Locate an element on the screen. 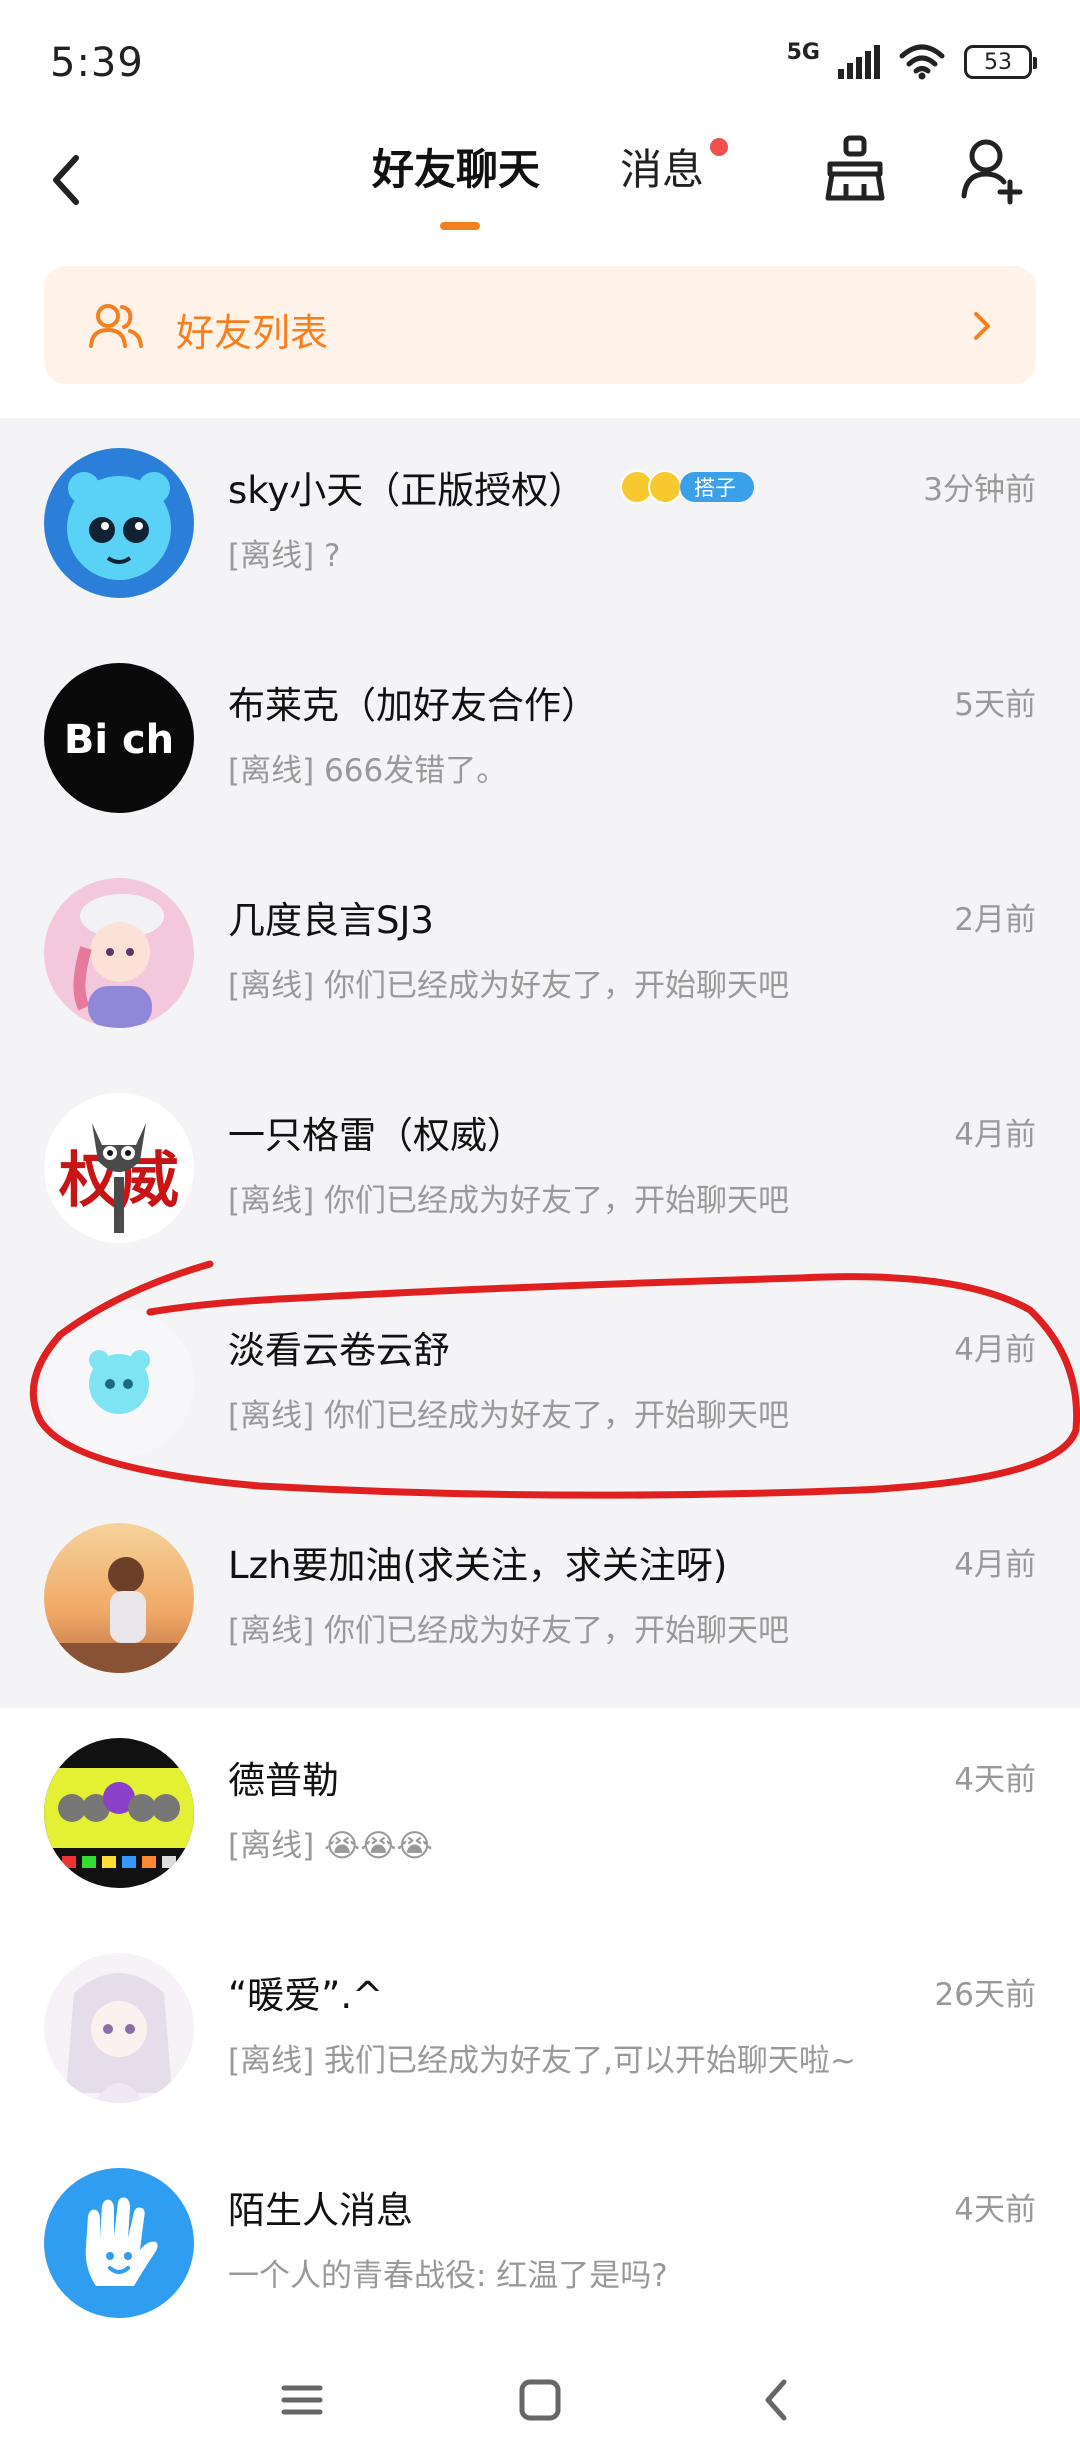 The width and height of the screenshot is (1080, 2460). contact-name: sky小天（正版授权） is located at coordinates (407, 490).